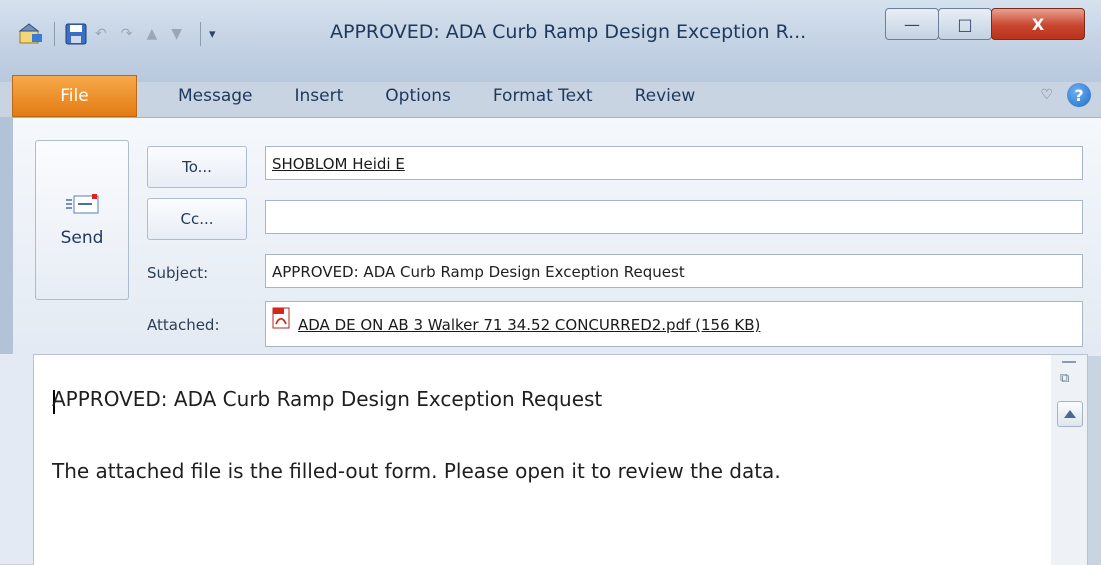 The image size is (1101, 565). I want to click on tab-insert: Insert, so click(319, 96).